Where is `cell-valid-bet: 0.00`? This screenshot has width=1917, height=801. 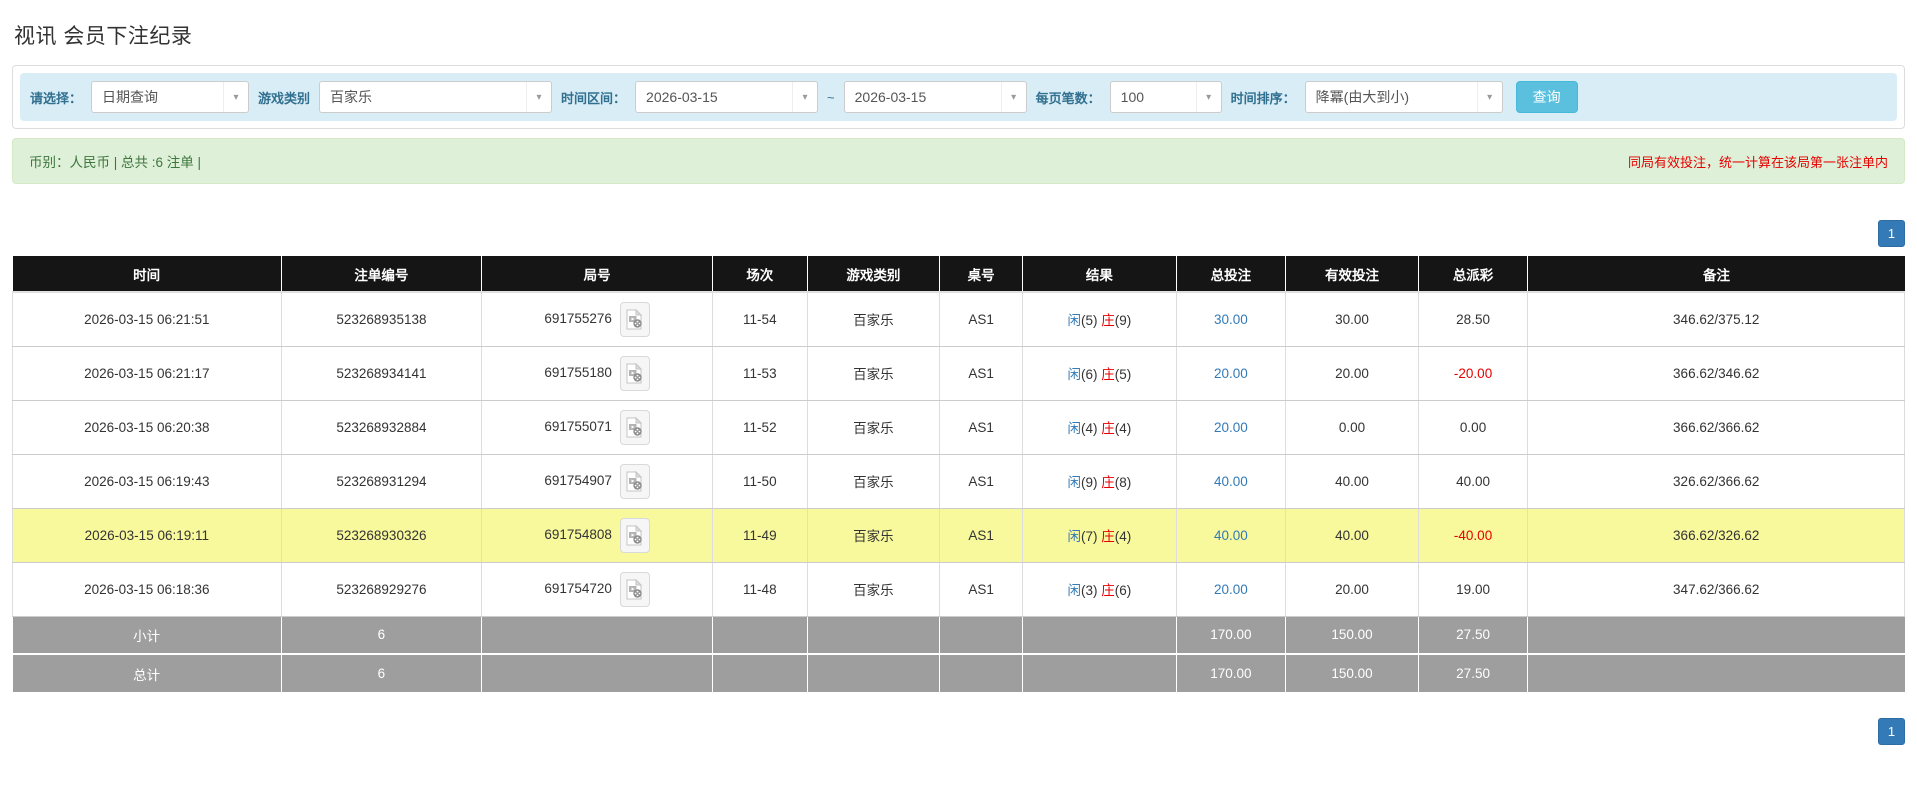
cell-valid-bet: 0.00 is located at coordinates (1352, 427).